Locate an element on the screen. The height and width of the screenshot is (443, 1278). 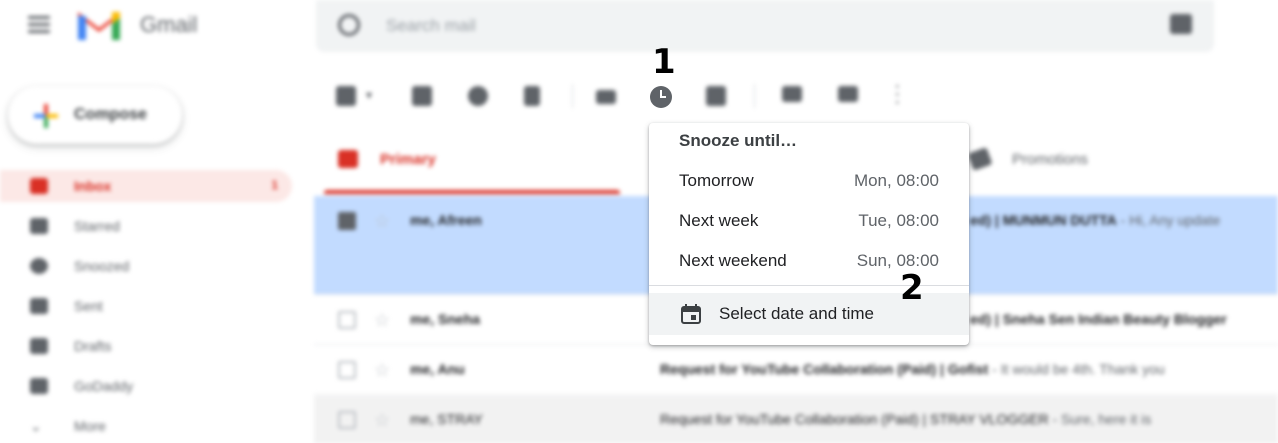
archive-icon is located at coordinates (422, 96).